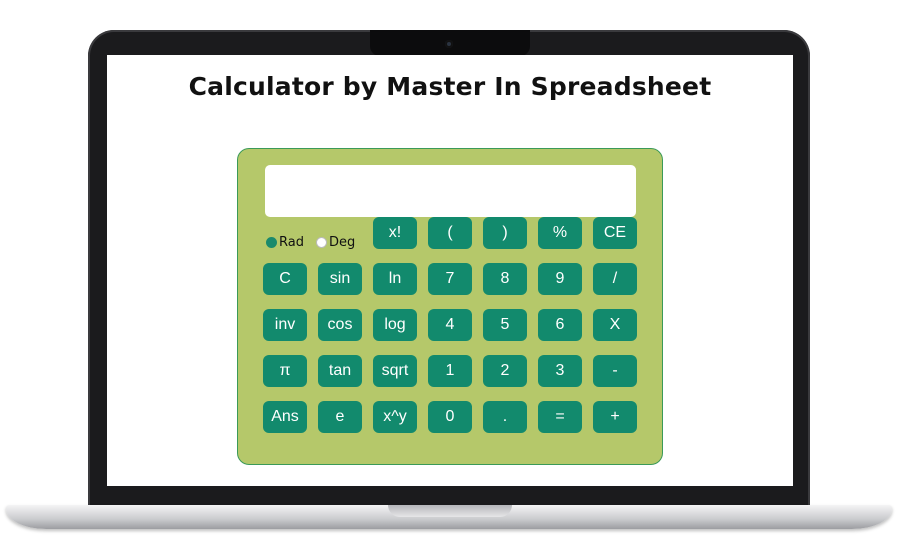  Describe the element at coordinates (505, 371) in the screenshot. I see `key-digit-2: 2` at that location.